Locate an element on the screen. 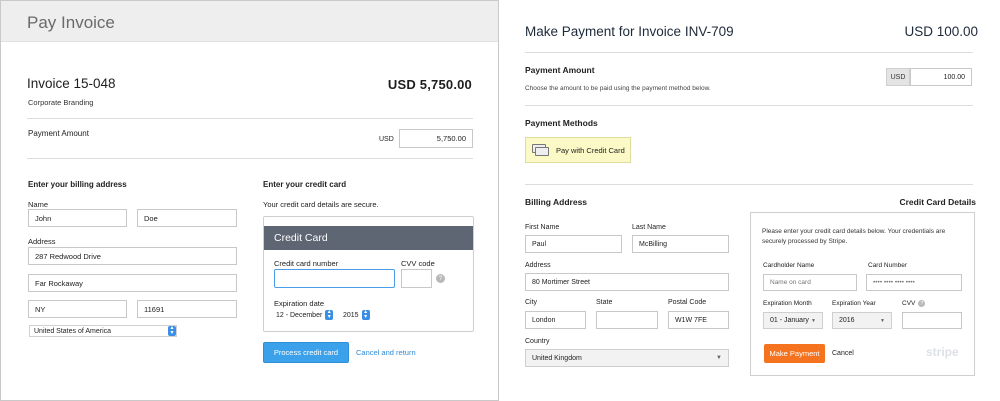  country-select: United States of America ▴ ▾ is located at coordinates (103, 331).